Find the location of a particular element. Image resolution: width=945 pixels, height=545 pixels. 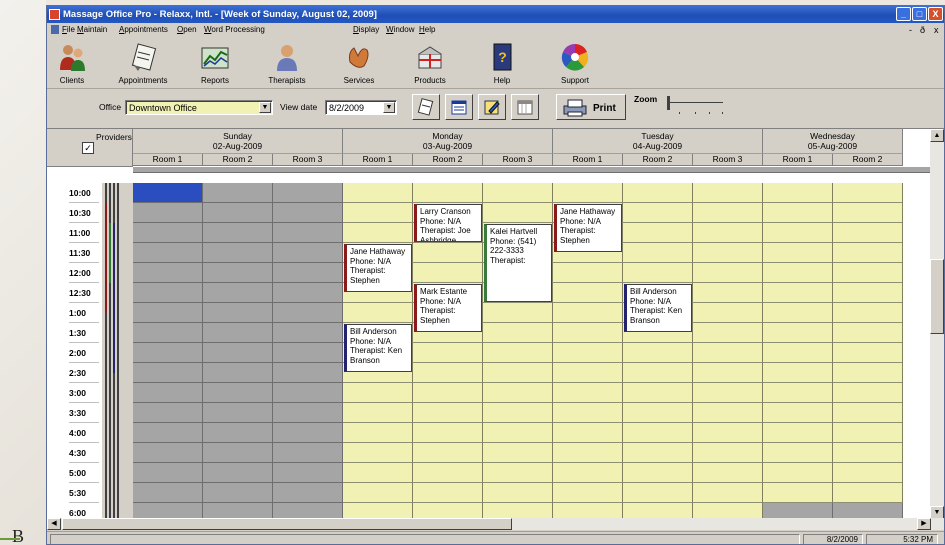

maximize-button: □ is located at coordinates (919, 14).